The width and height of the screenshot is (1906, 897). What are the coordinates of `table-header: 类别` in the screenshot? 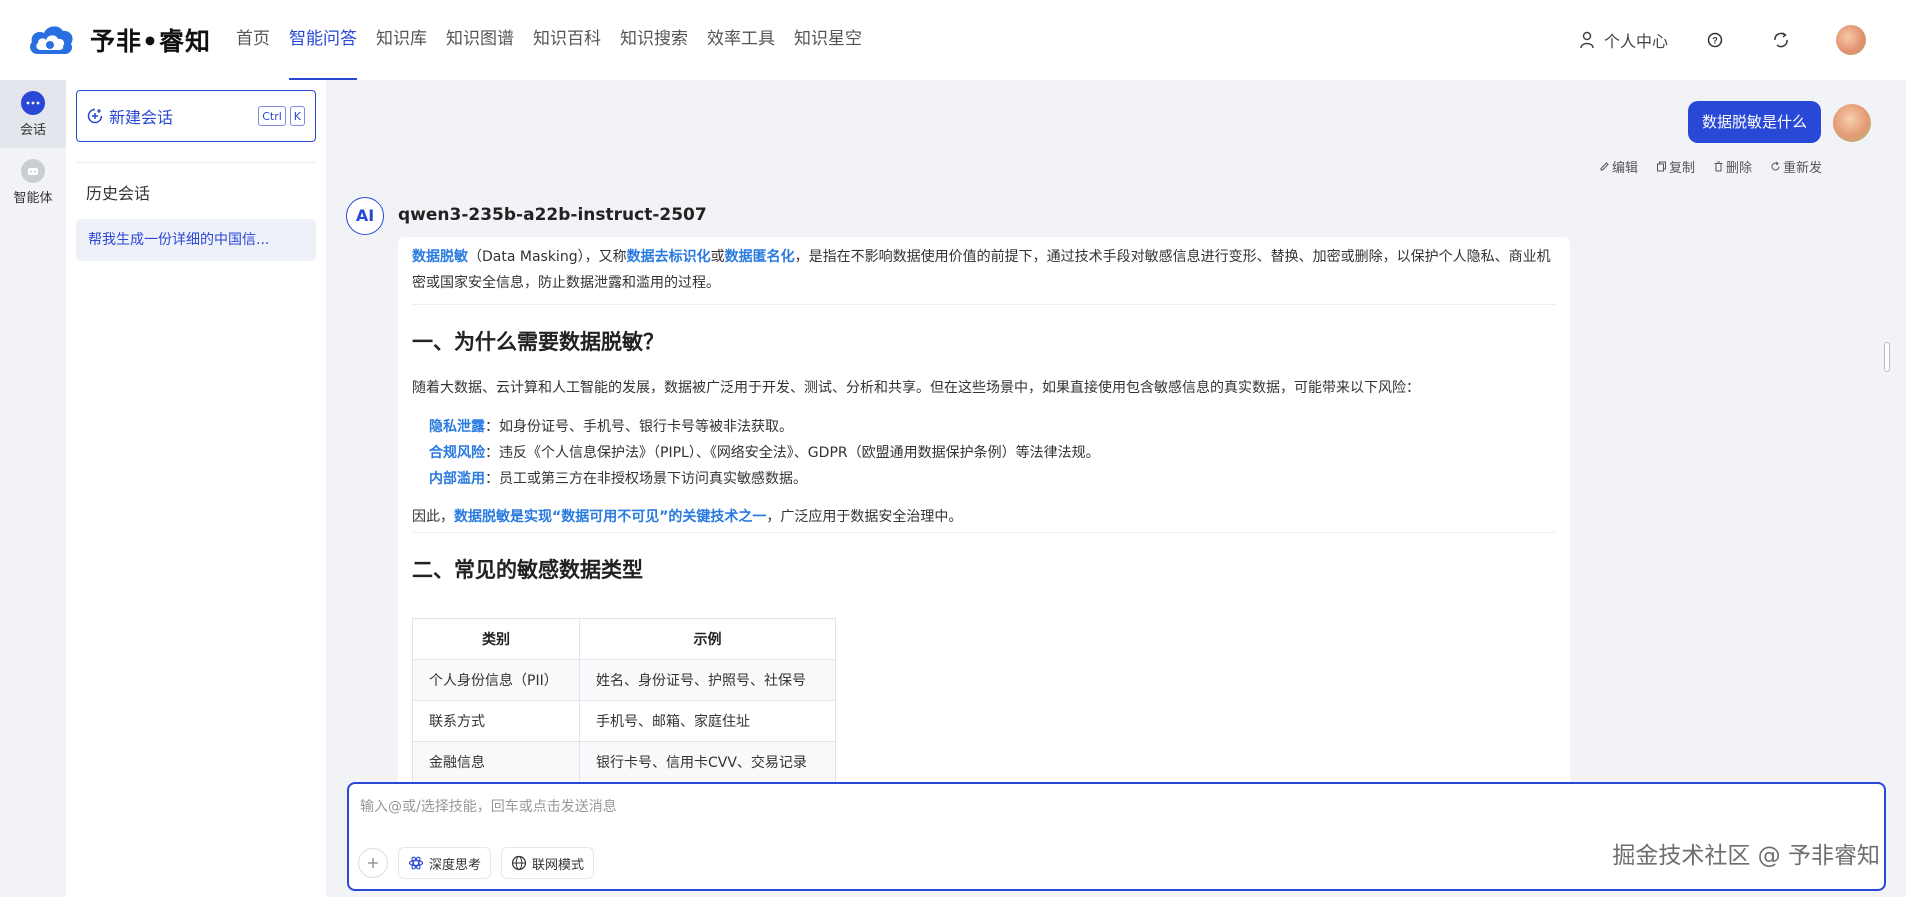 It's located at (496, 639).